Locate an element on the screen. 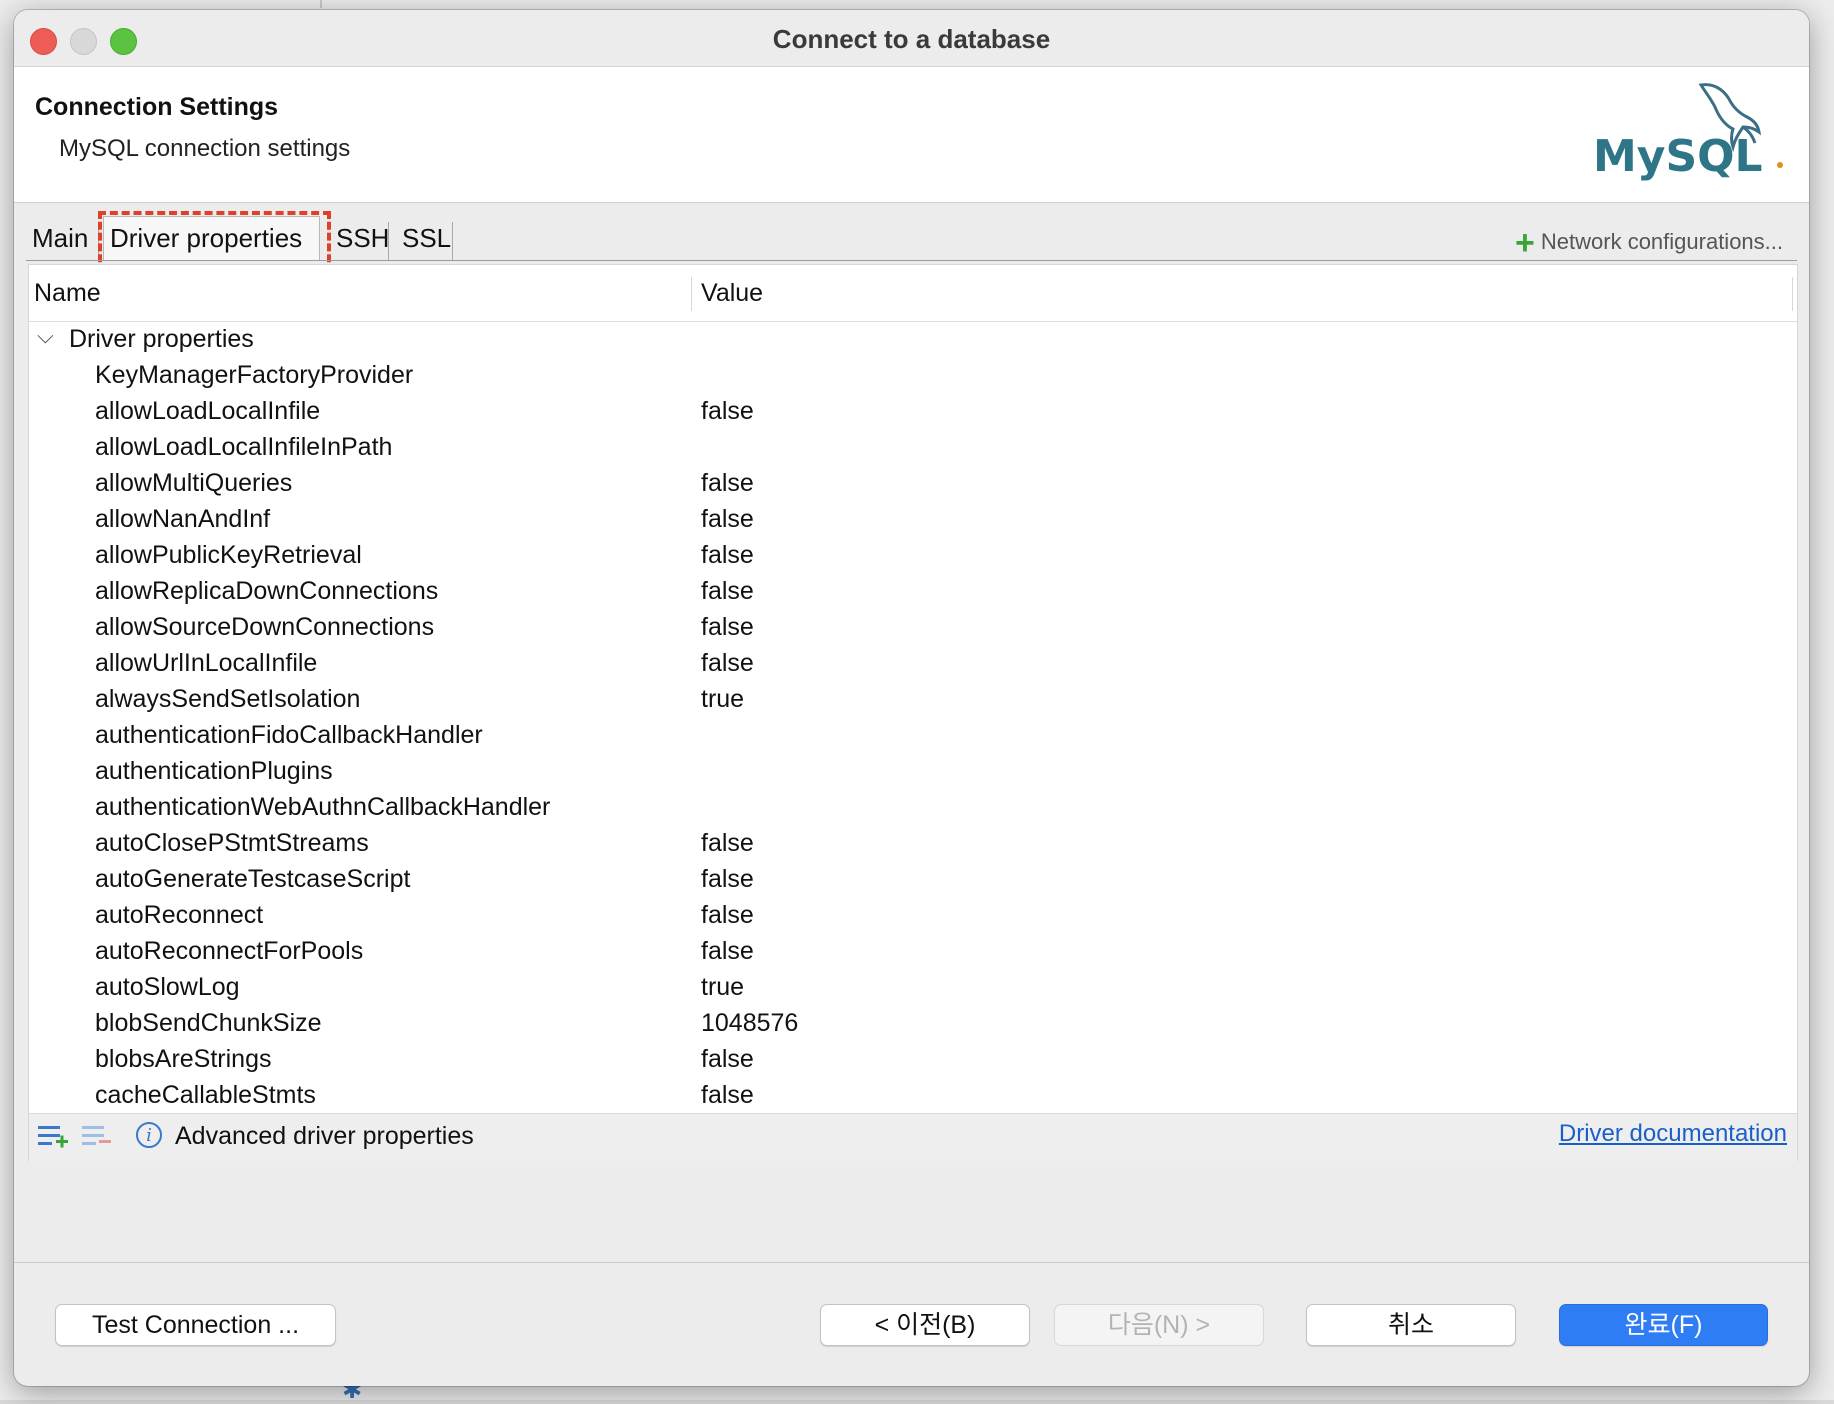 This screenshot has width=1834, height=1404. property-name: authenticationPlugins is located at coordinates (214, 771).